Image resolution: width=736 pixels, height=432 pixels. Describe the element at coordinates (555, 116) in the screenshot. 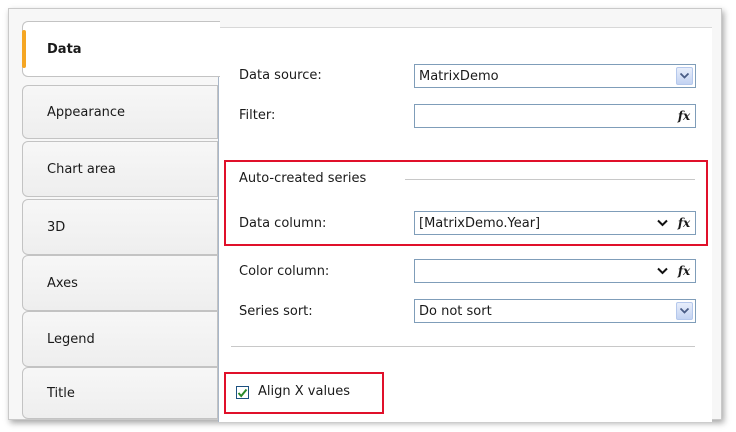

I see `filter-input: fx` at that location.